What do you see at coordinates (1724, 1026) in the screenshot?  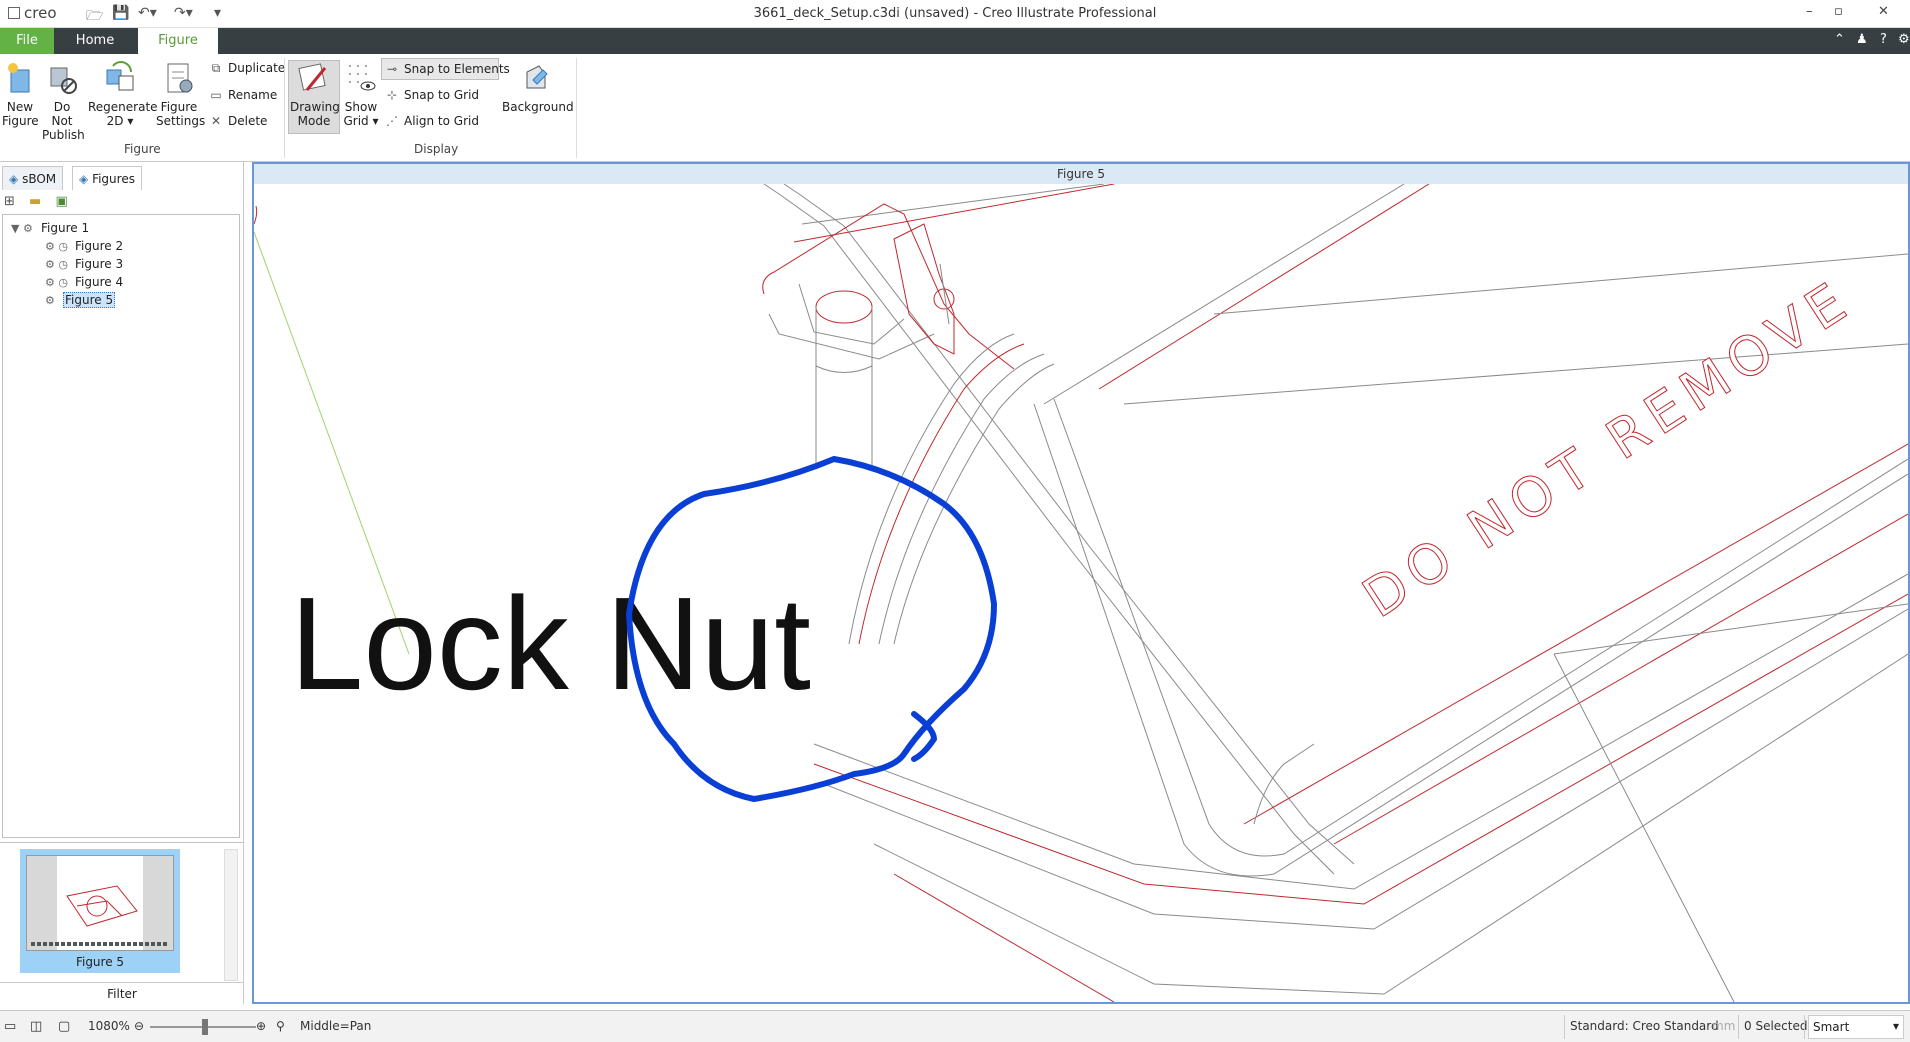 I see `units-indicator: mm` at bounding box center [1724, 1026].